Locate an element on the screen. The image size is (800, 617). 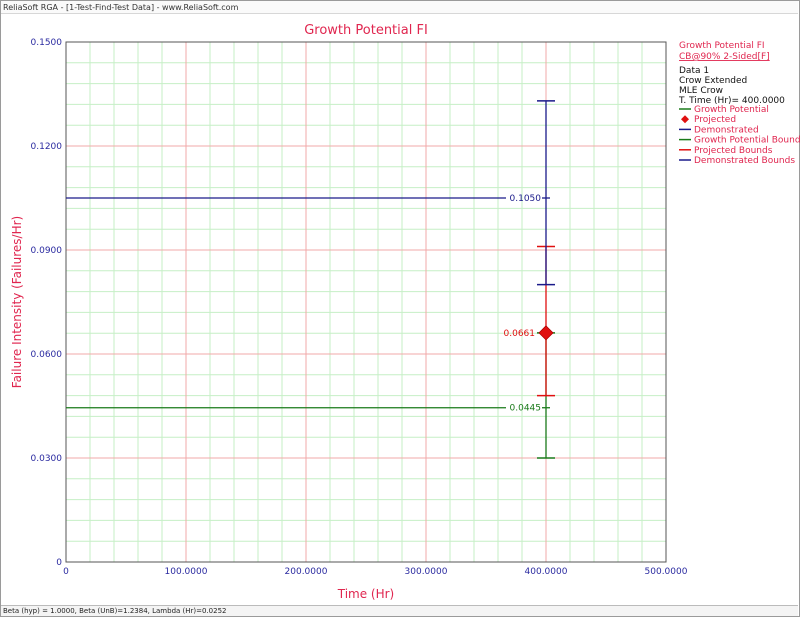
y-tick-label: 0 is located at coordinates (59, 563).